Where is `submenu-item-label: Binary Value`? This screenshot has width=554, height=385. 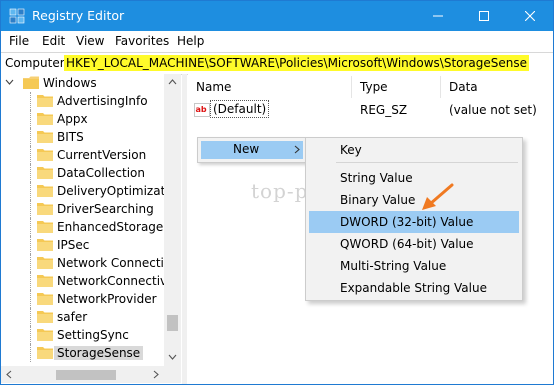 submenu-item-label: Binary Value is located at coordinates (378, 200).